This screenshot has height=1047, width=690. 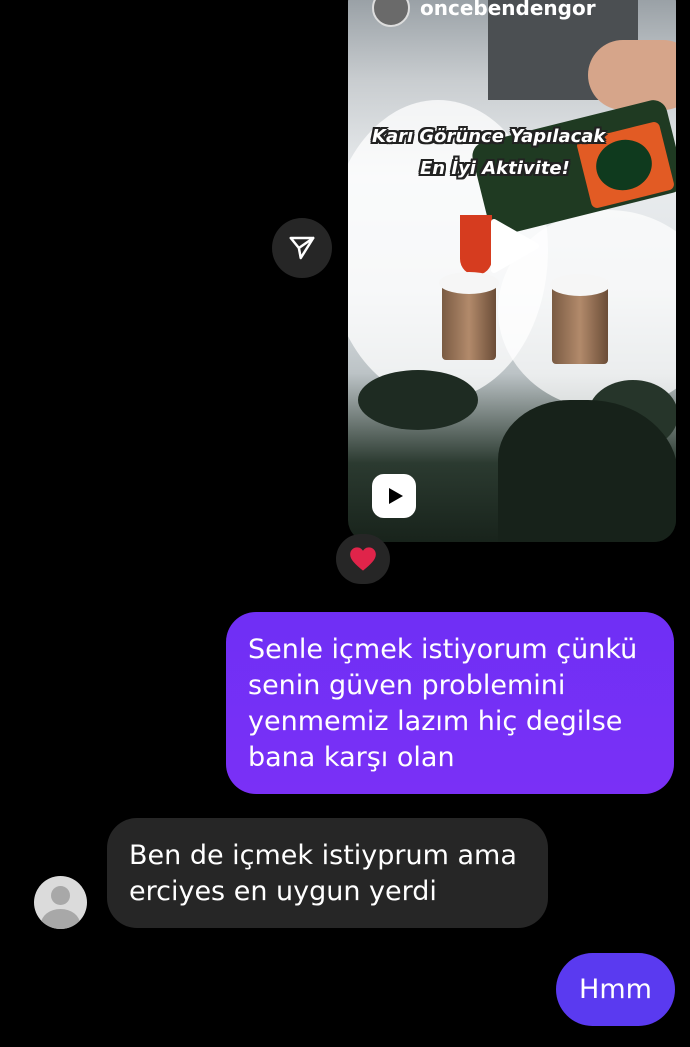 I want to click on sender-avatar, so click(x=60, y=902).